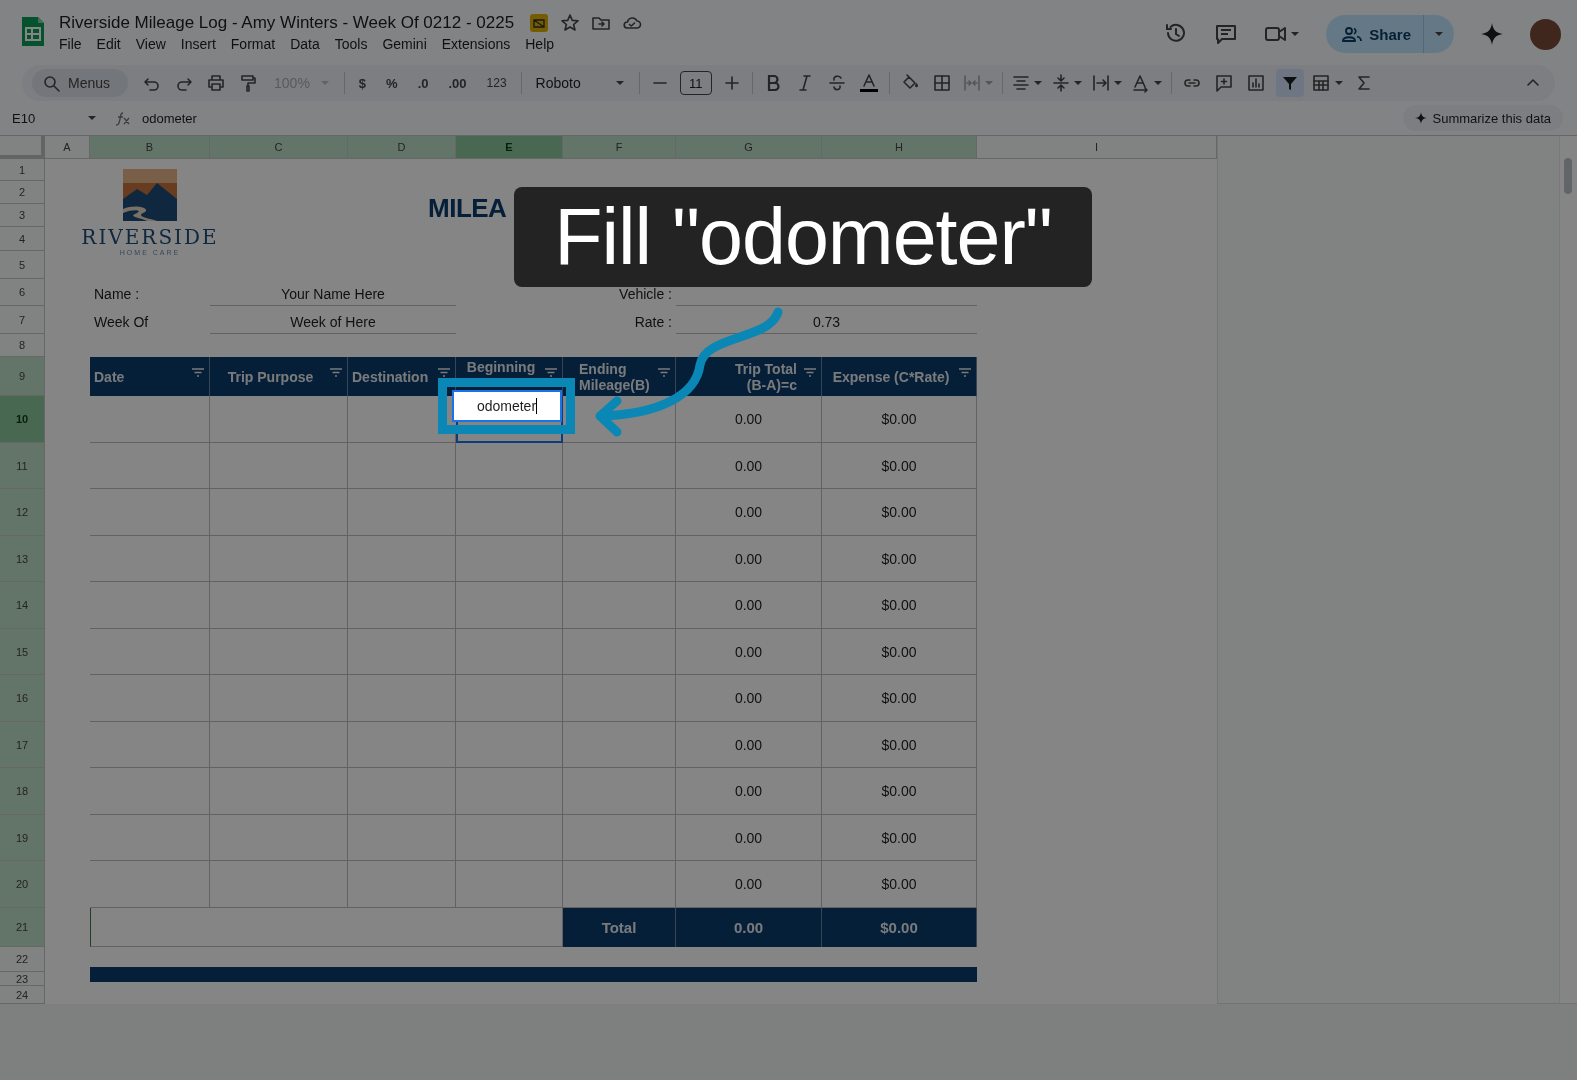  Describe the element at coordinates (1140, 83) in the screenshot. I see `text-rotation-icon` at that location.